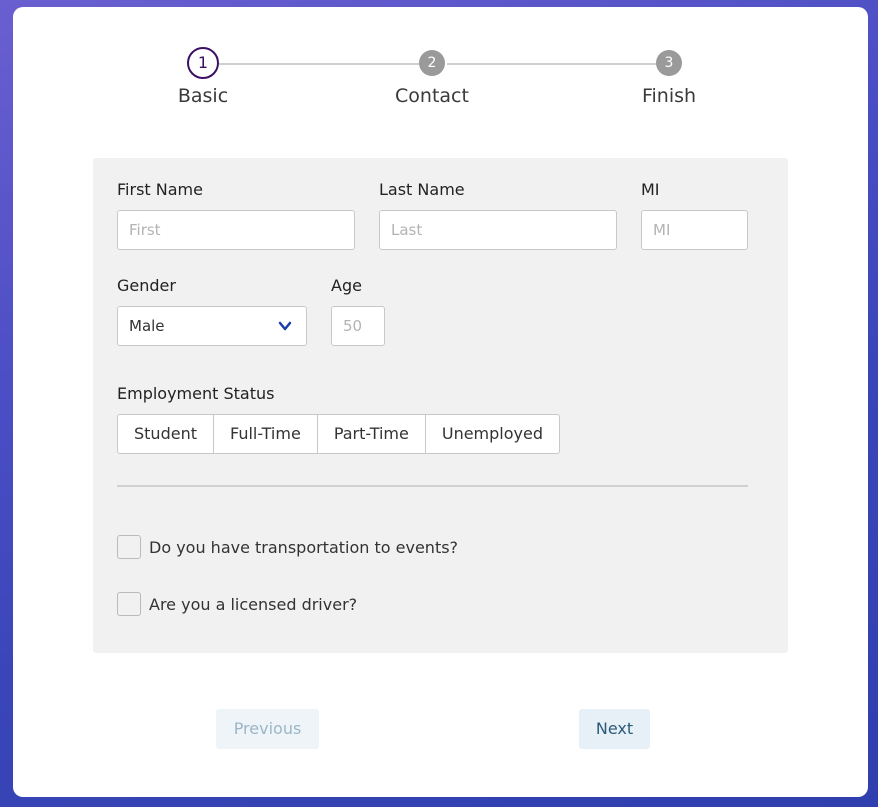  Describe the element at coordinates (372, 434) in the screenshot. I see `employment-option-part-time: Part-Time` at that location.